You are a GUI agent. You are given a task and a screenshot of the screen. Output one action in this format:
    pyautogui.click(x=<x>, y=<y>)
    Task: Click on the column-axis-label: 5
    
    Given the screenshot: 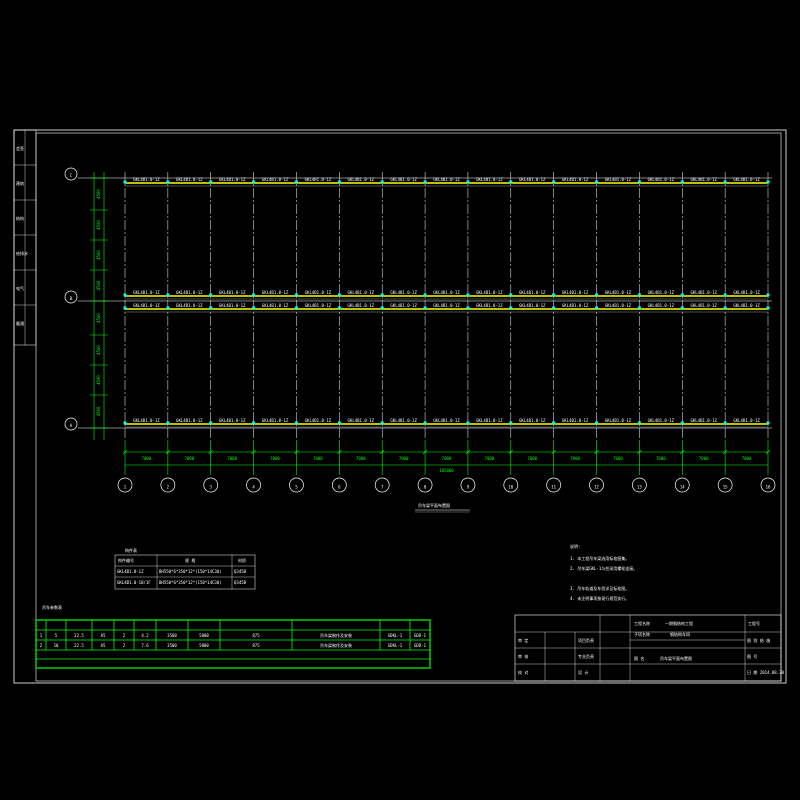 What is the action you would take?
    pyautogui.click(x=296, y=487)
    